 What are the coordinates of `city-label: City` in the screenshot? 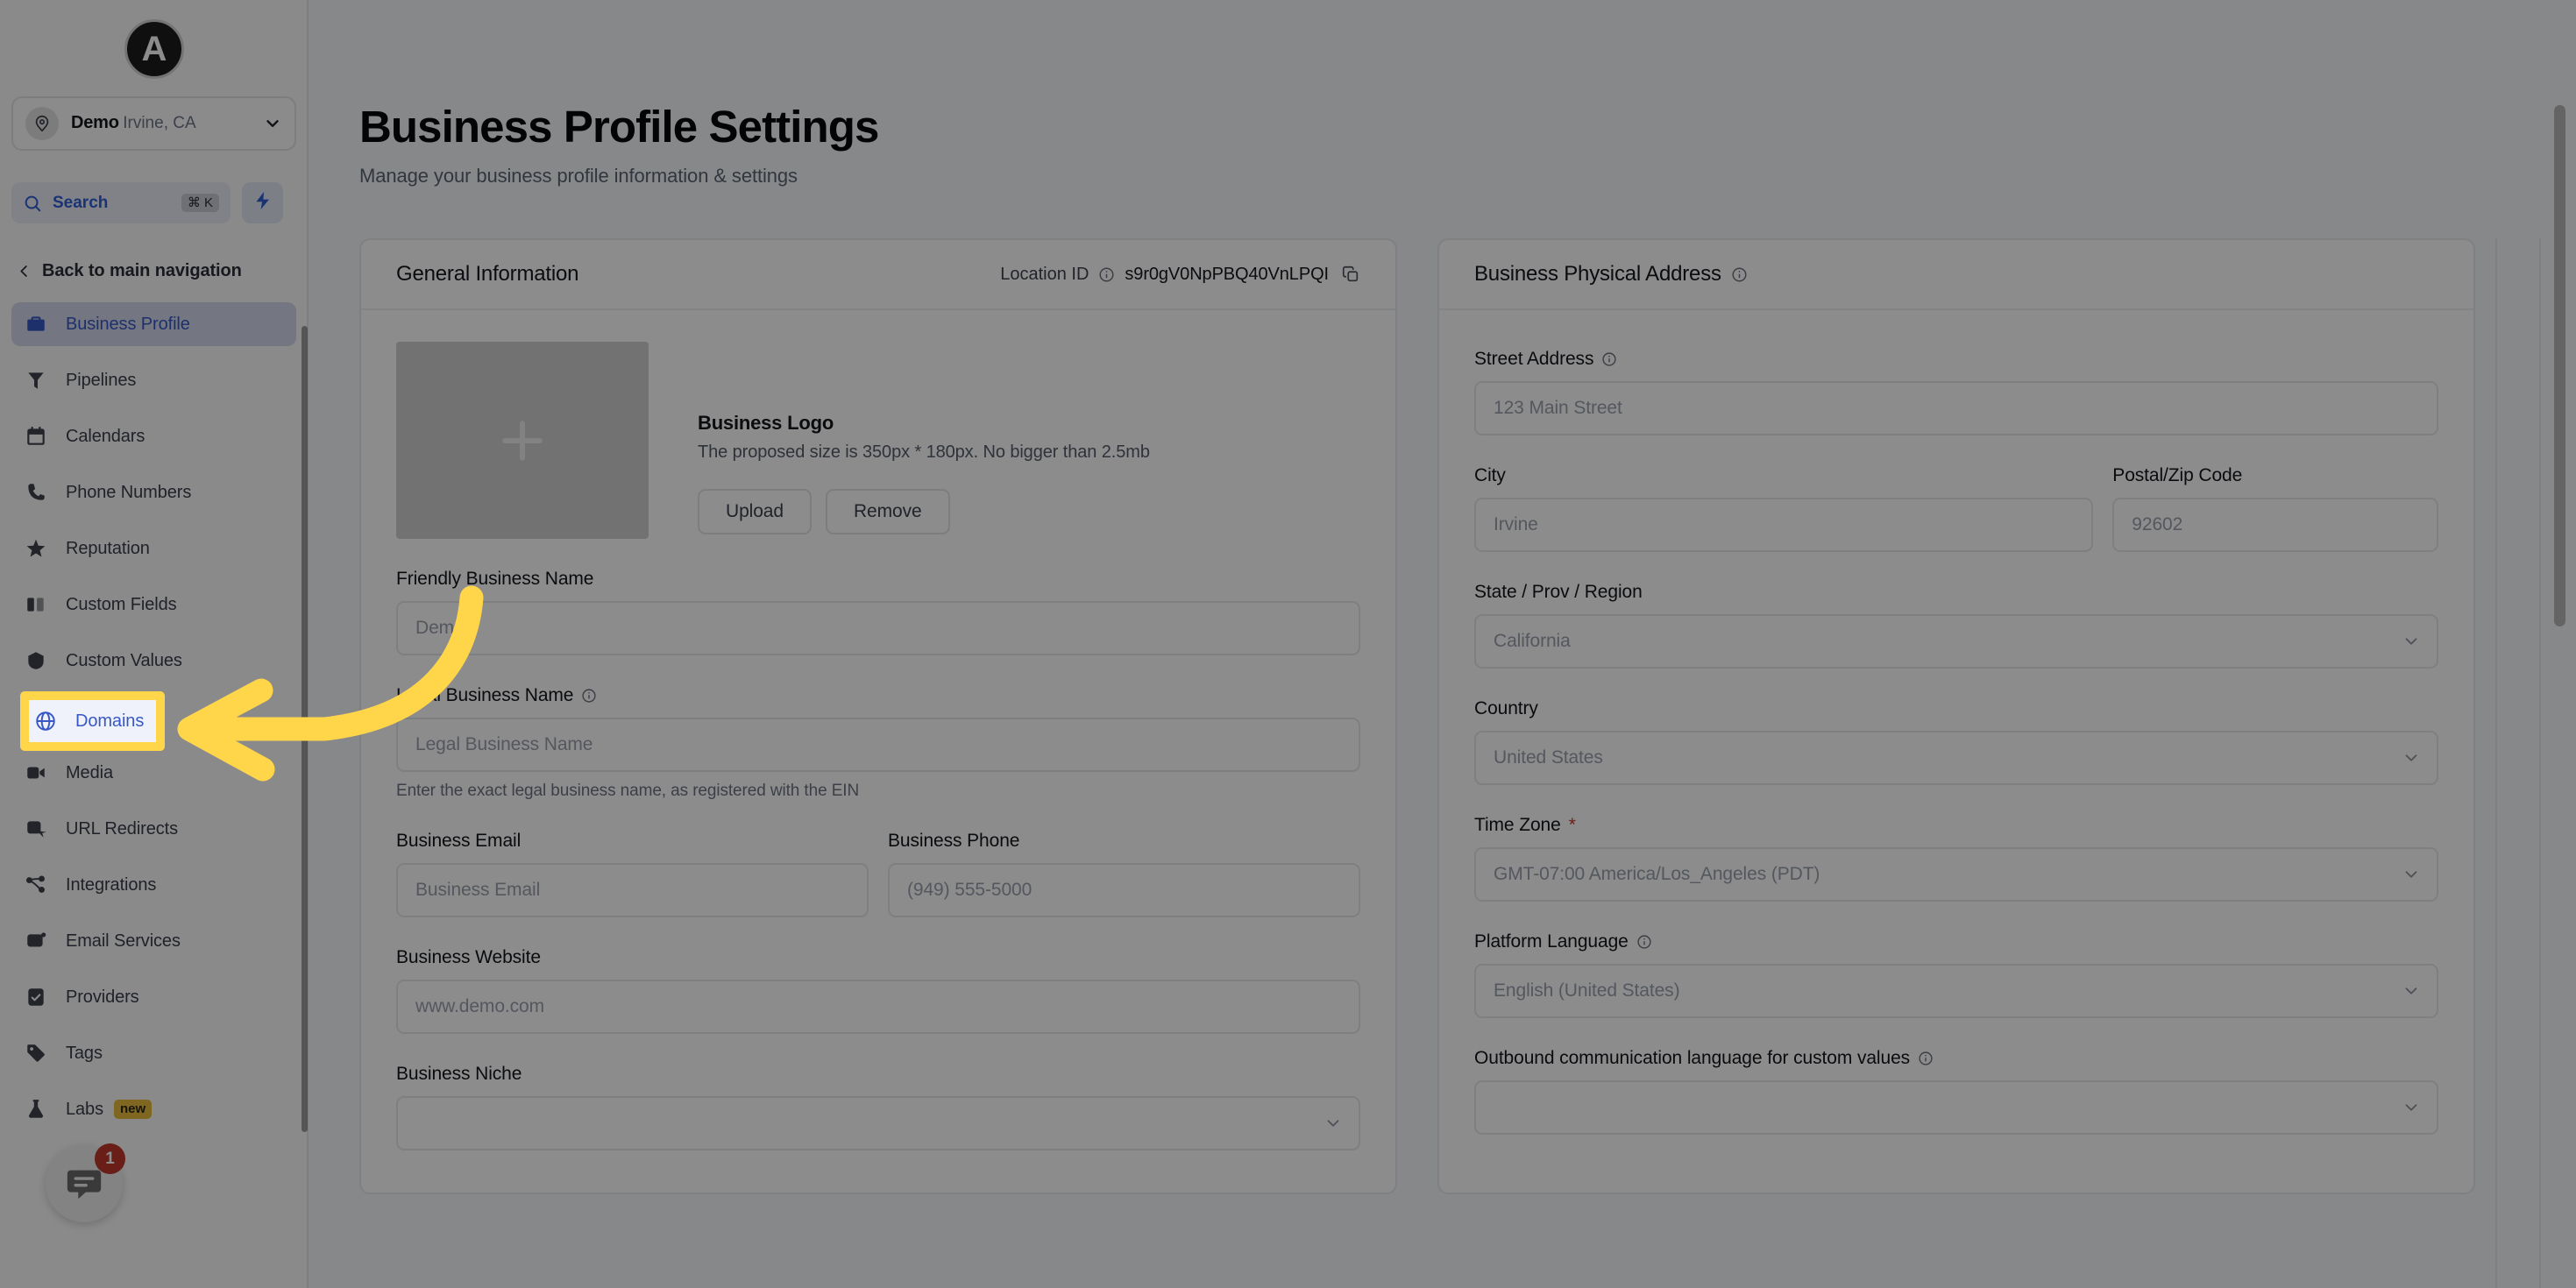 It's located at (1490, 475).